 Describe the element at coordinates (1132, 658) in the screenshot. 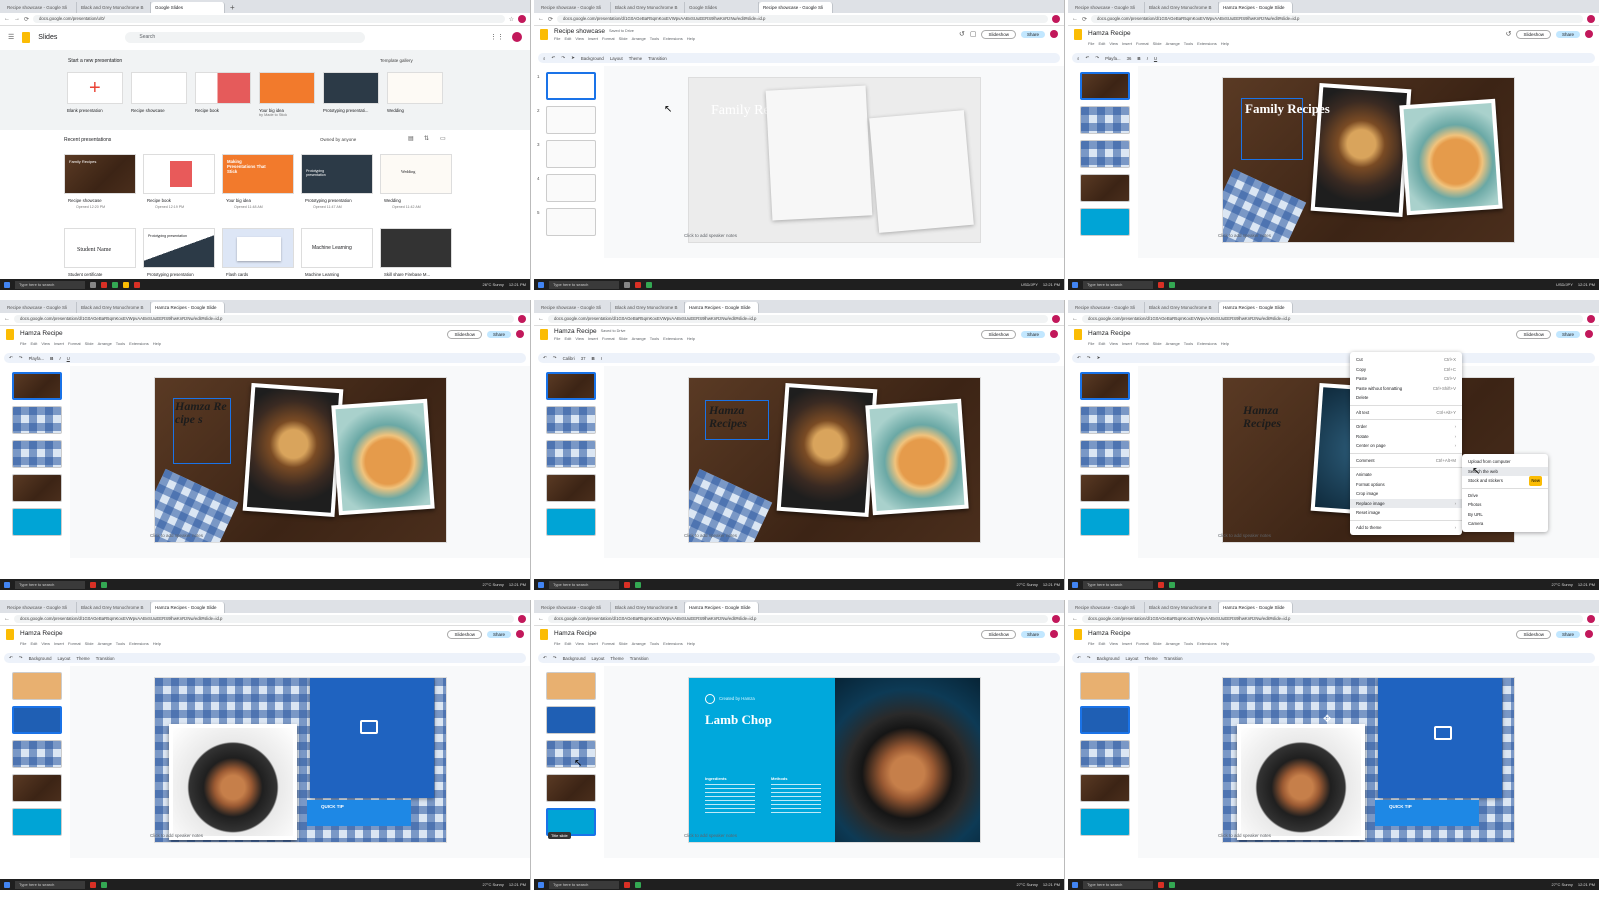

I see `toolbar-layout-button: Layout` at that location.